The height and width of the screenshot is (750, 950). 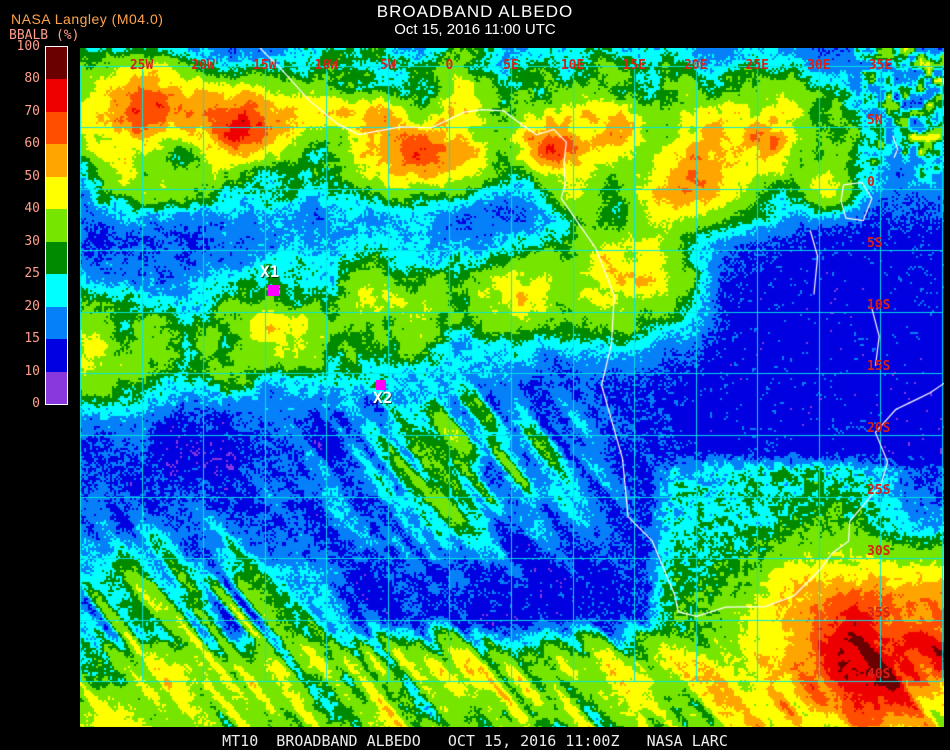 I want to click on lon-label-35E: 35E, so click(x=880, y=65).